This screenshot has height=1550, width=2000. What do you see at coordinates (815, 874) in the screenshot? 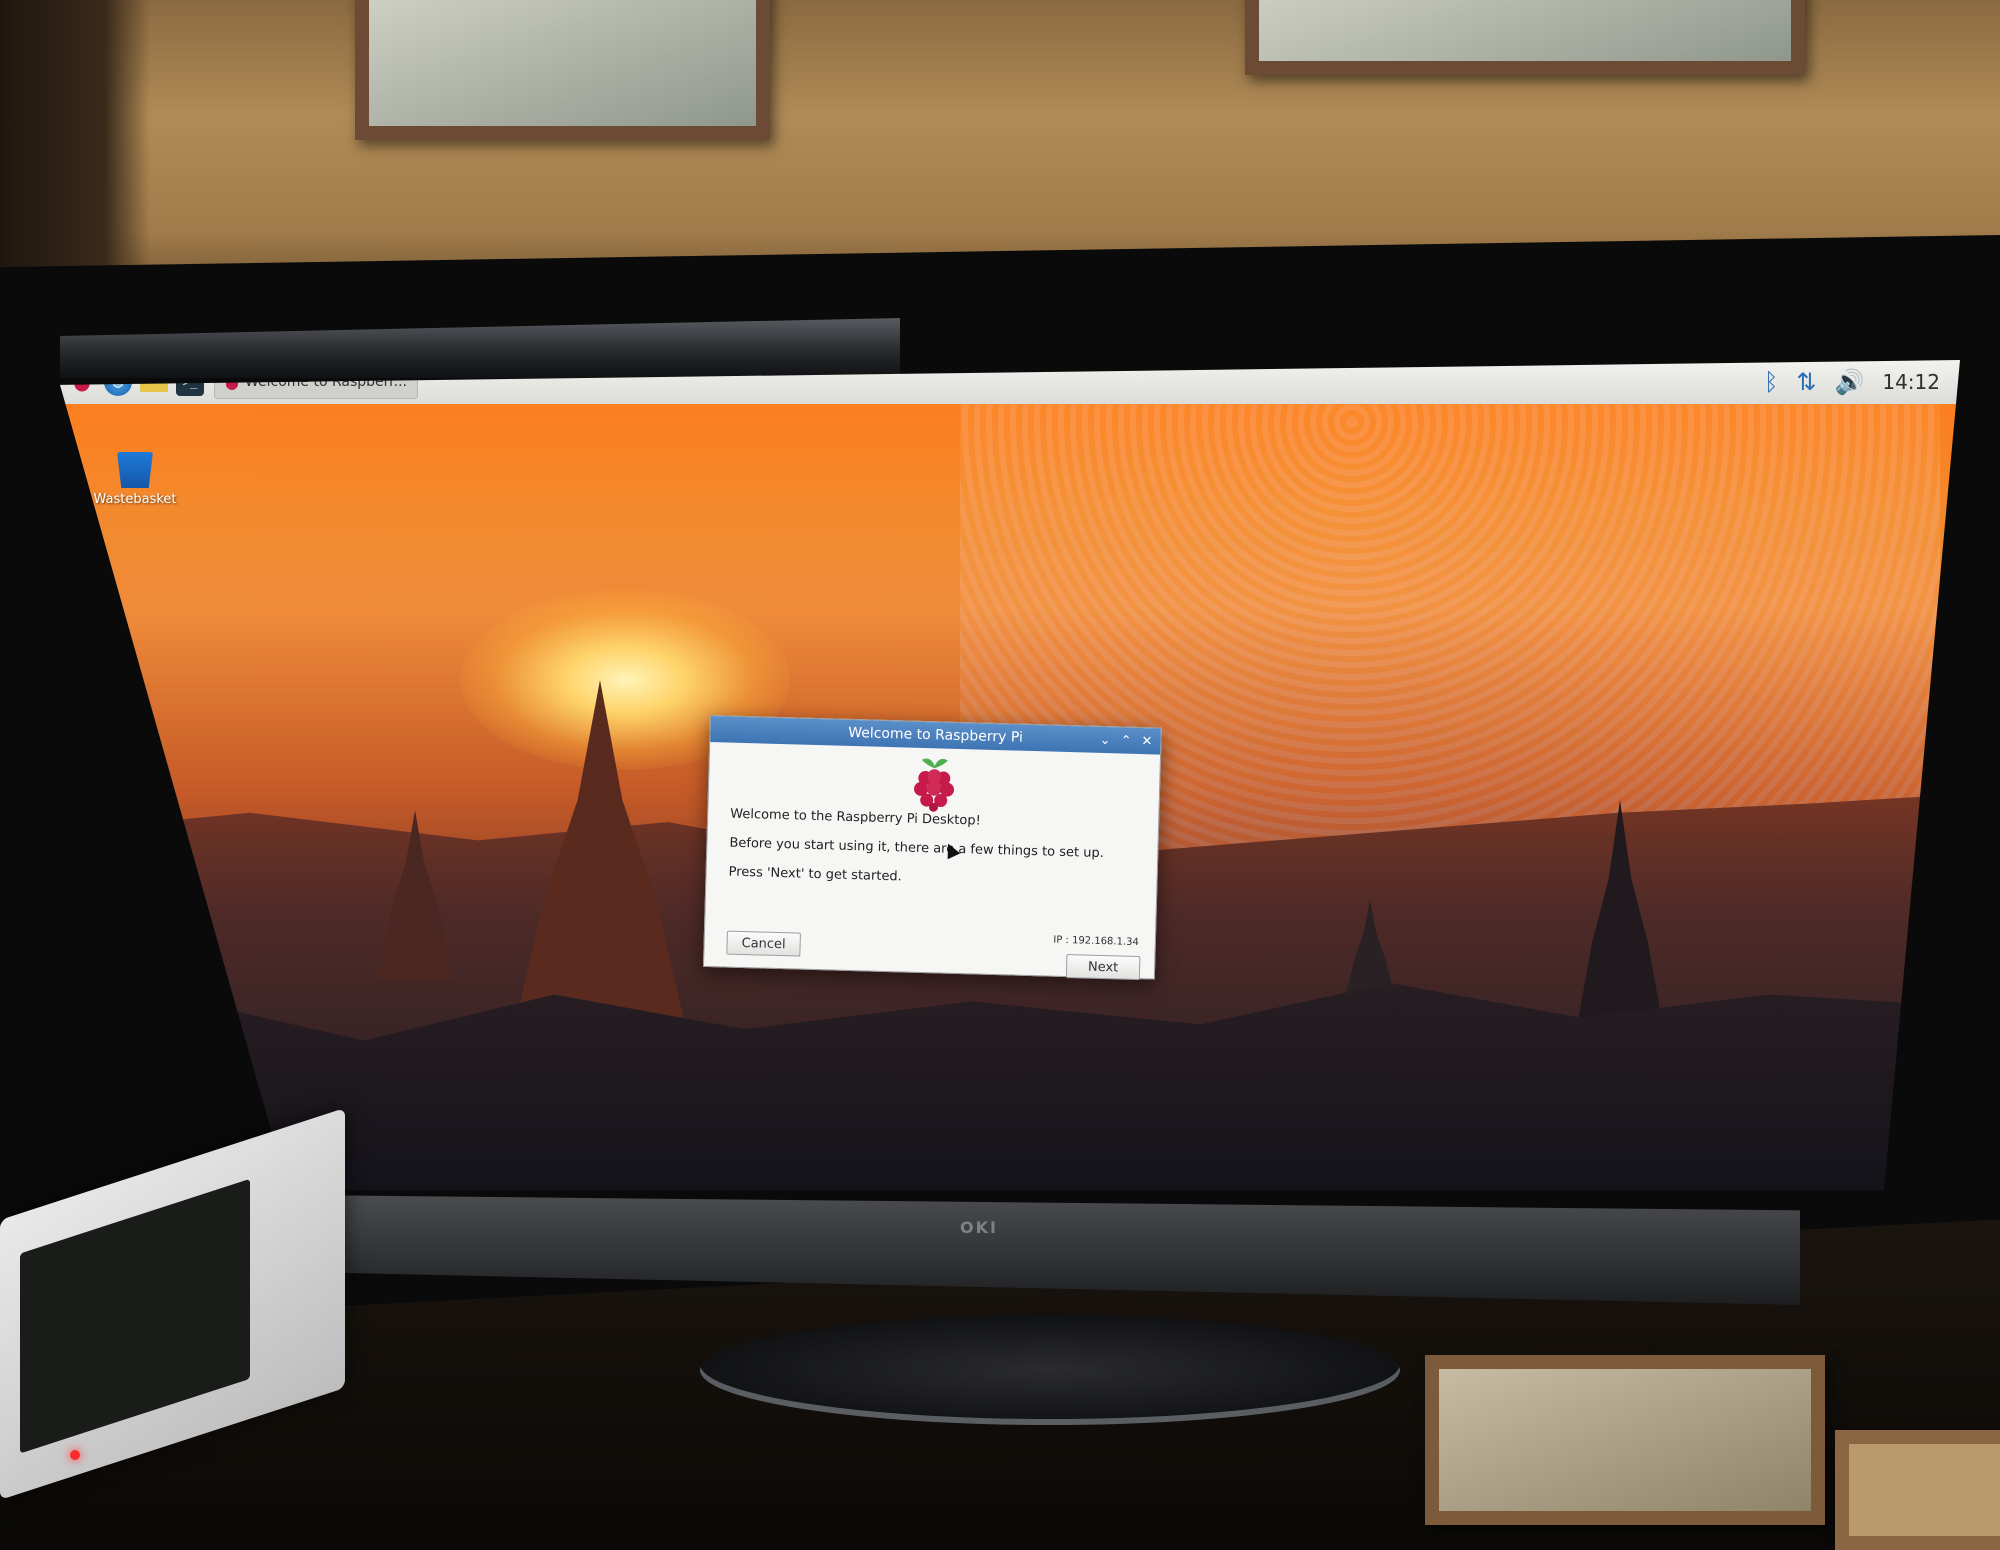
I see `next-hint: Press 'Next' to get started.` at bounding box center [815, 874].